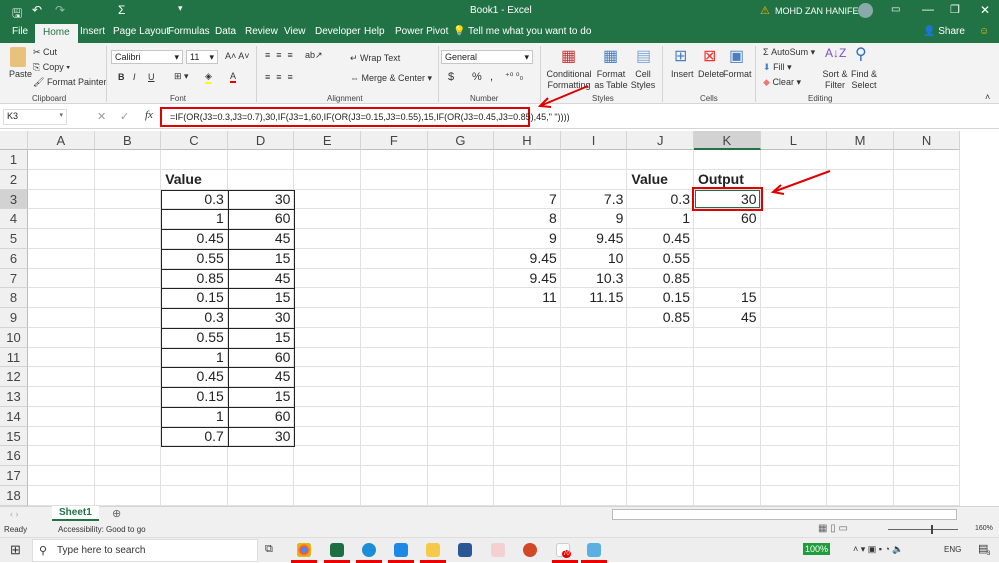  I want to click on column-header-l: L, so click(794, 140).